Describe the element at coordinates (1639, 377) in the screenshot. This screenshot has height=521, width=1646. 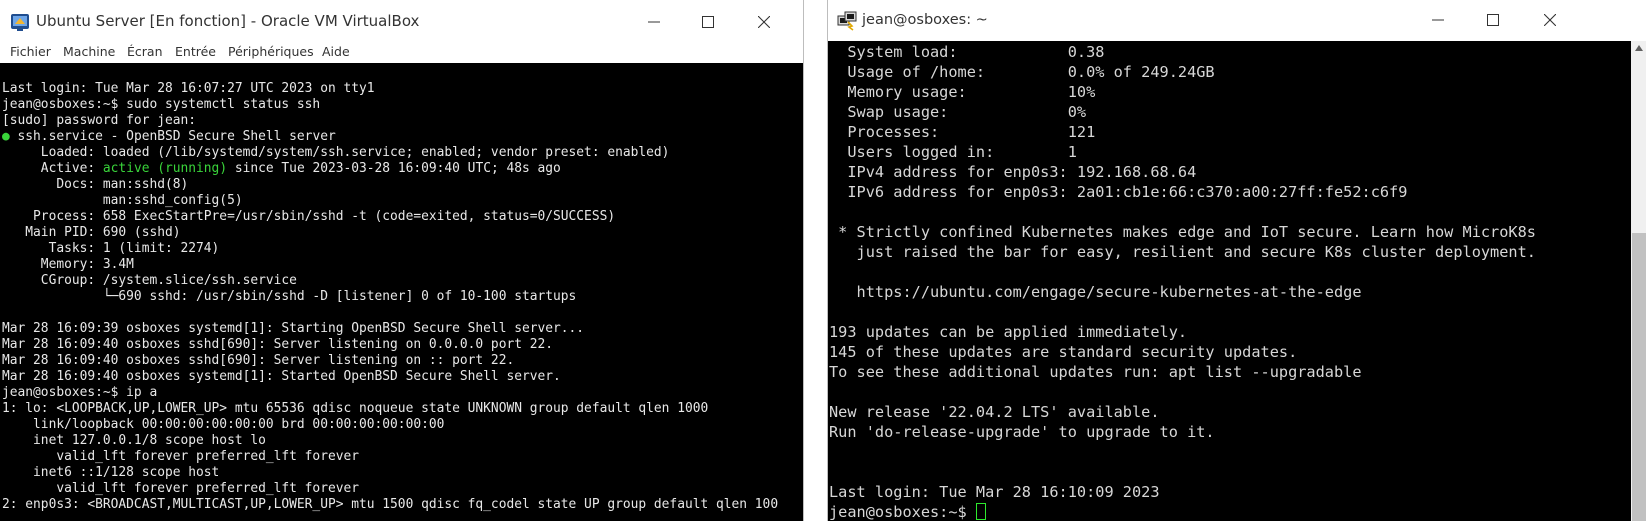
I see `scrollbar-thumb` at that location.